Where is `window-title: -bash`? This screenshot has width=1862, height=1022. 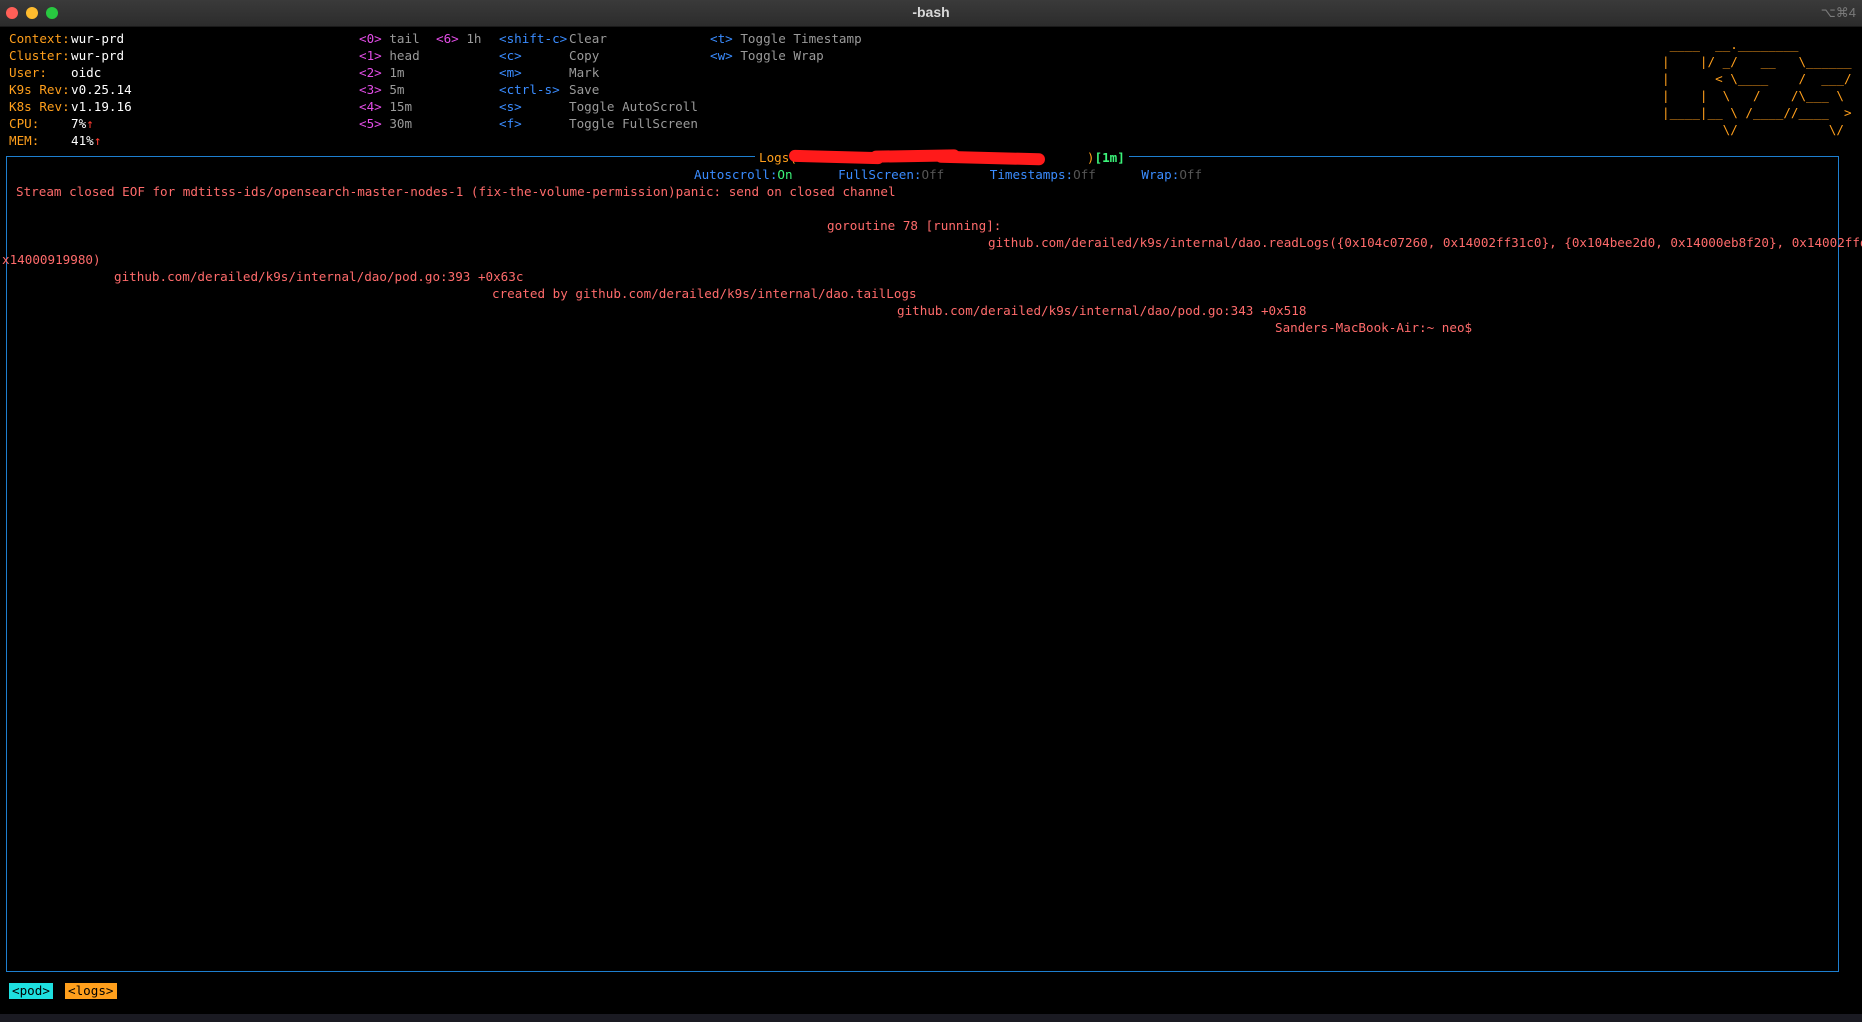 window-title: -bash is located at coordinates (931, 12).